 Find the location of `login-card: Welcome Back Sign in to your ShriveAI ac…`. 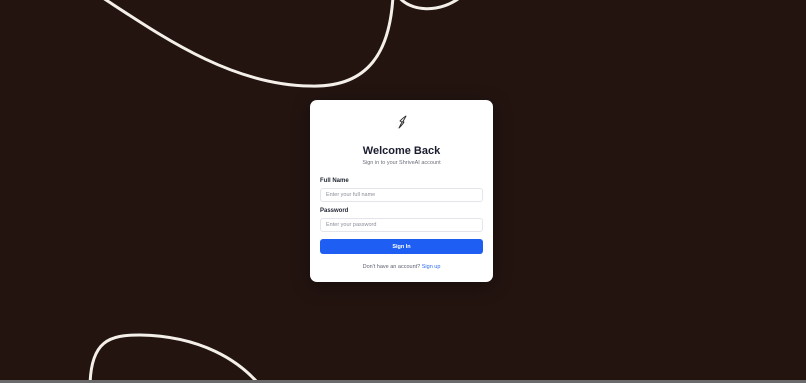

login-card: Welcome Back Sign in to your ShriveAI ac… is located at coordinates (401, 191).